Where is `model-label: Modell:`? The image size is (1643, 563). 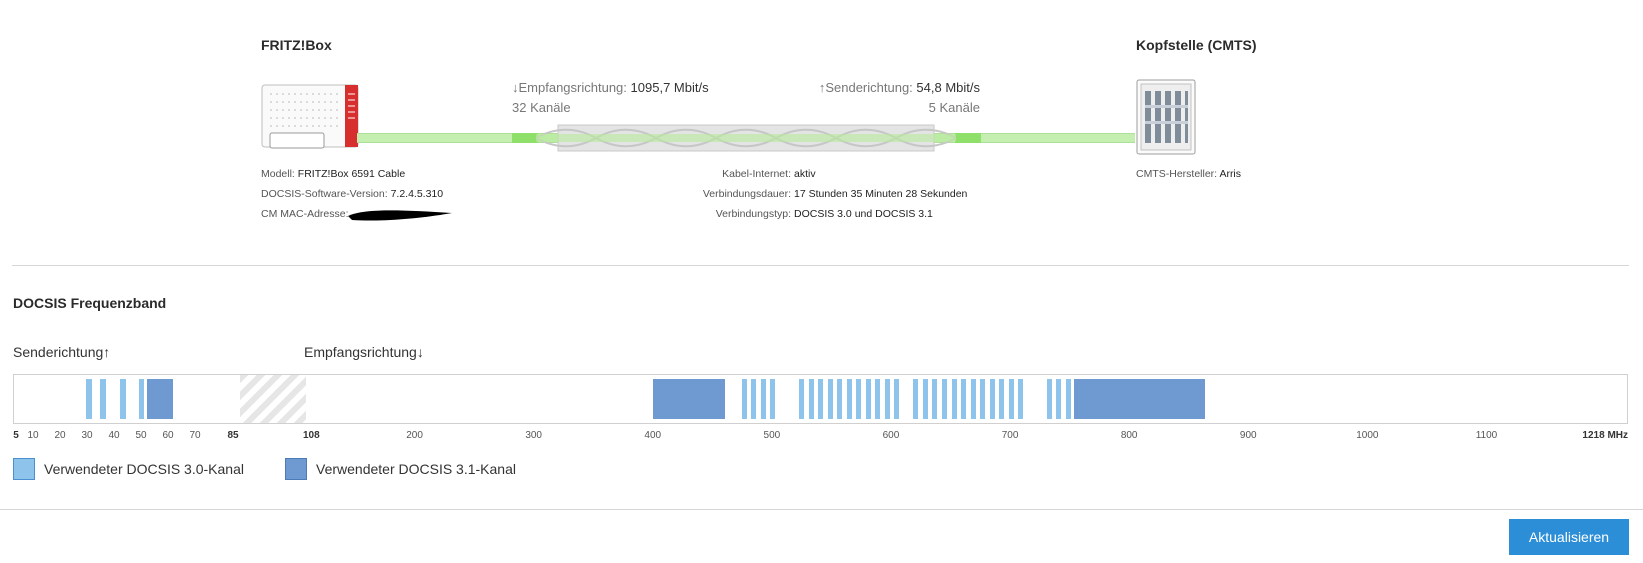
model-label: Modell: is located at coordinates (278, 174).